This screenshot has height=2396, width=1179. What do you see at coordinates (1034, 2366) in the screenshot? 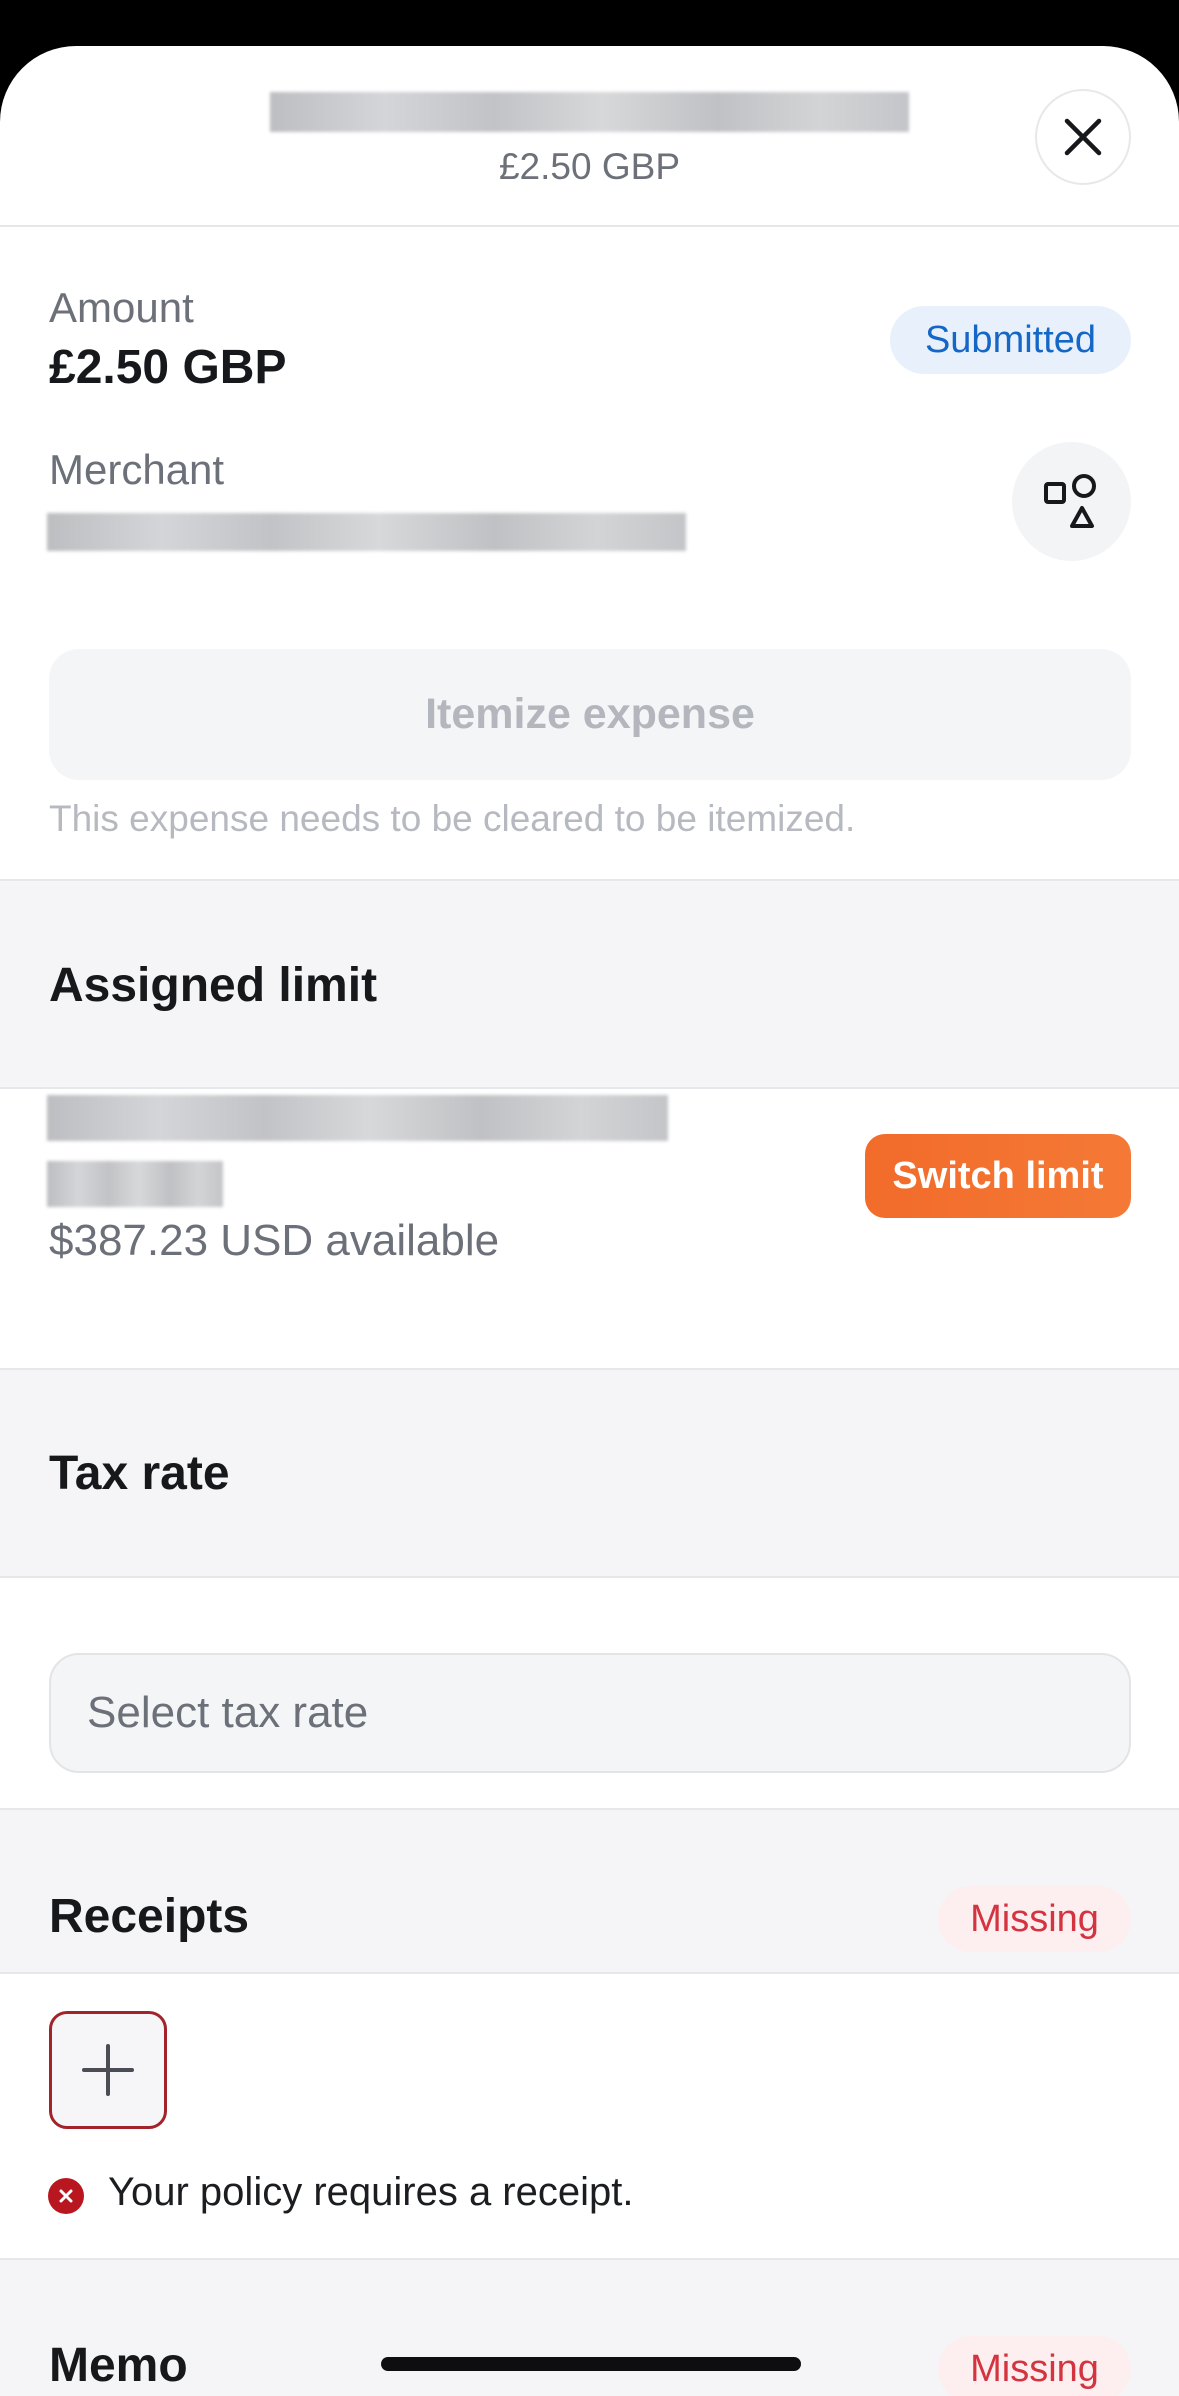
I see `memo-status-badge: Missing` at bounding box center [1034, 2366].